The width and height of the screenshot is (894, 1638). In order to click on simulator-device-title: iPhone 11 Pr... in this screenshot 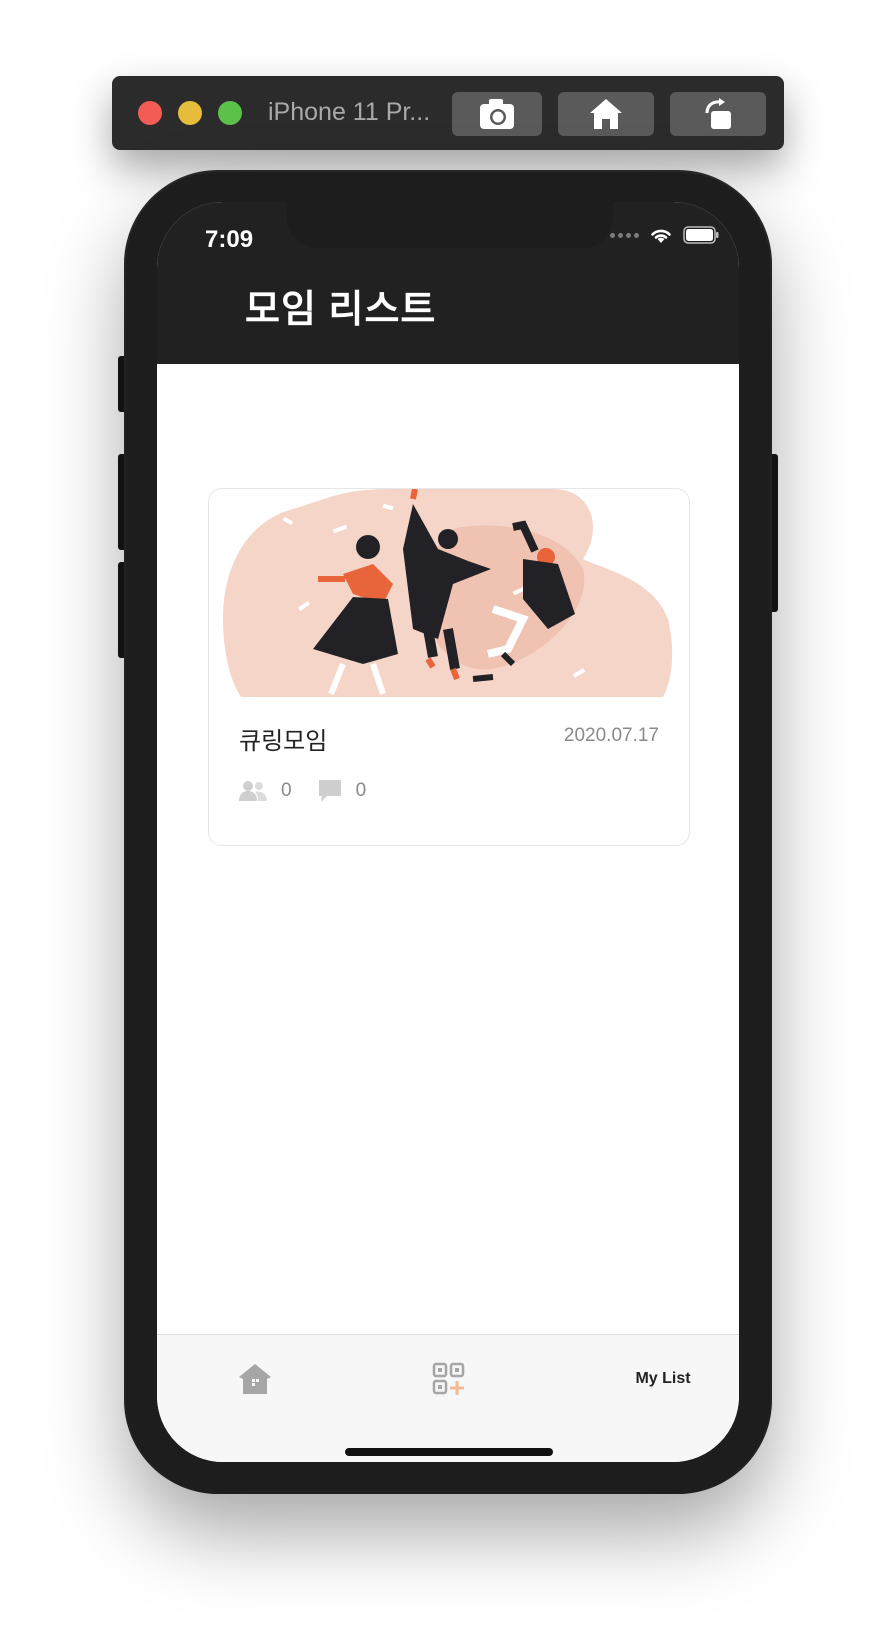, I will do `click(349, 112)`.